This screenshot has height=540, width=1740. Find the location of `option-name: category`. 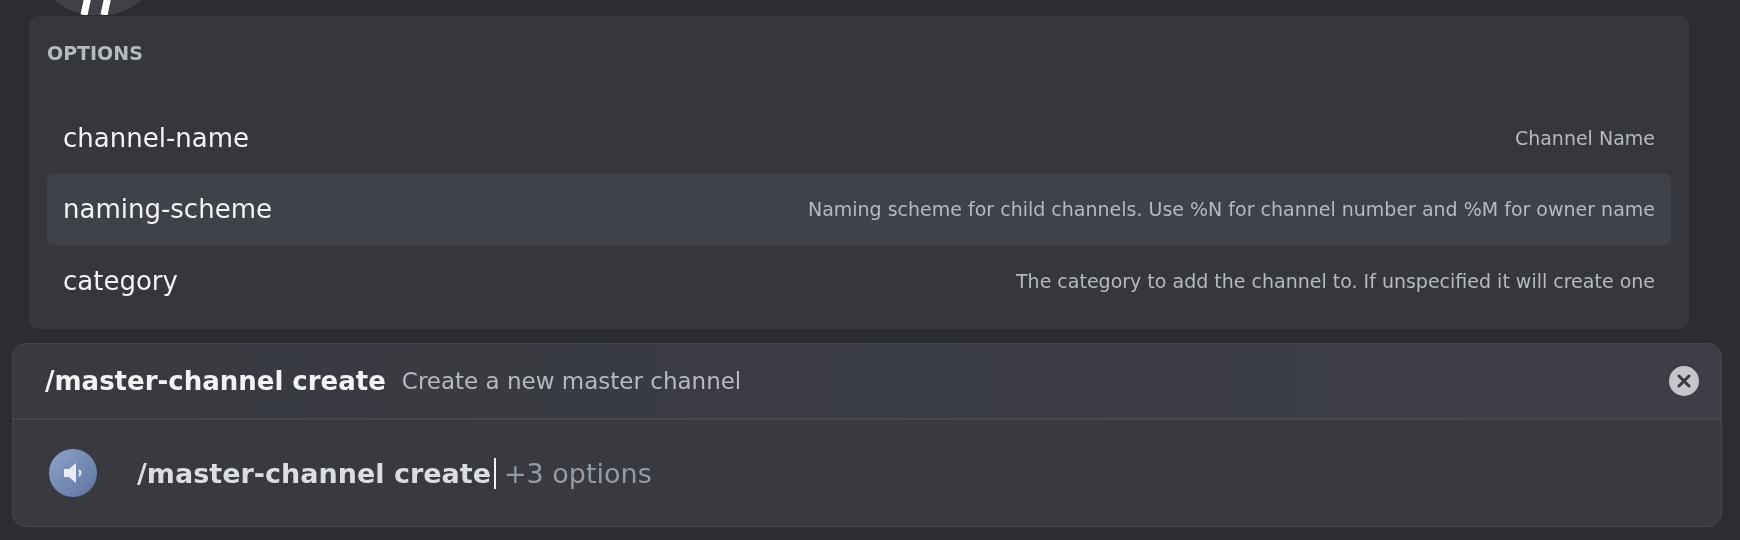

option-name: category is located at coordinates (120, 281).